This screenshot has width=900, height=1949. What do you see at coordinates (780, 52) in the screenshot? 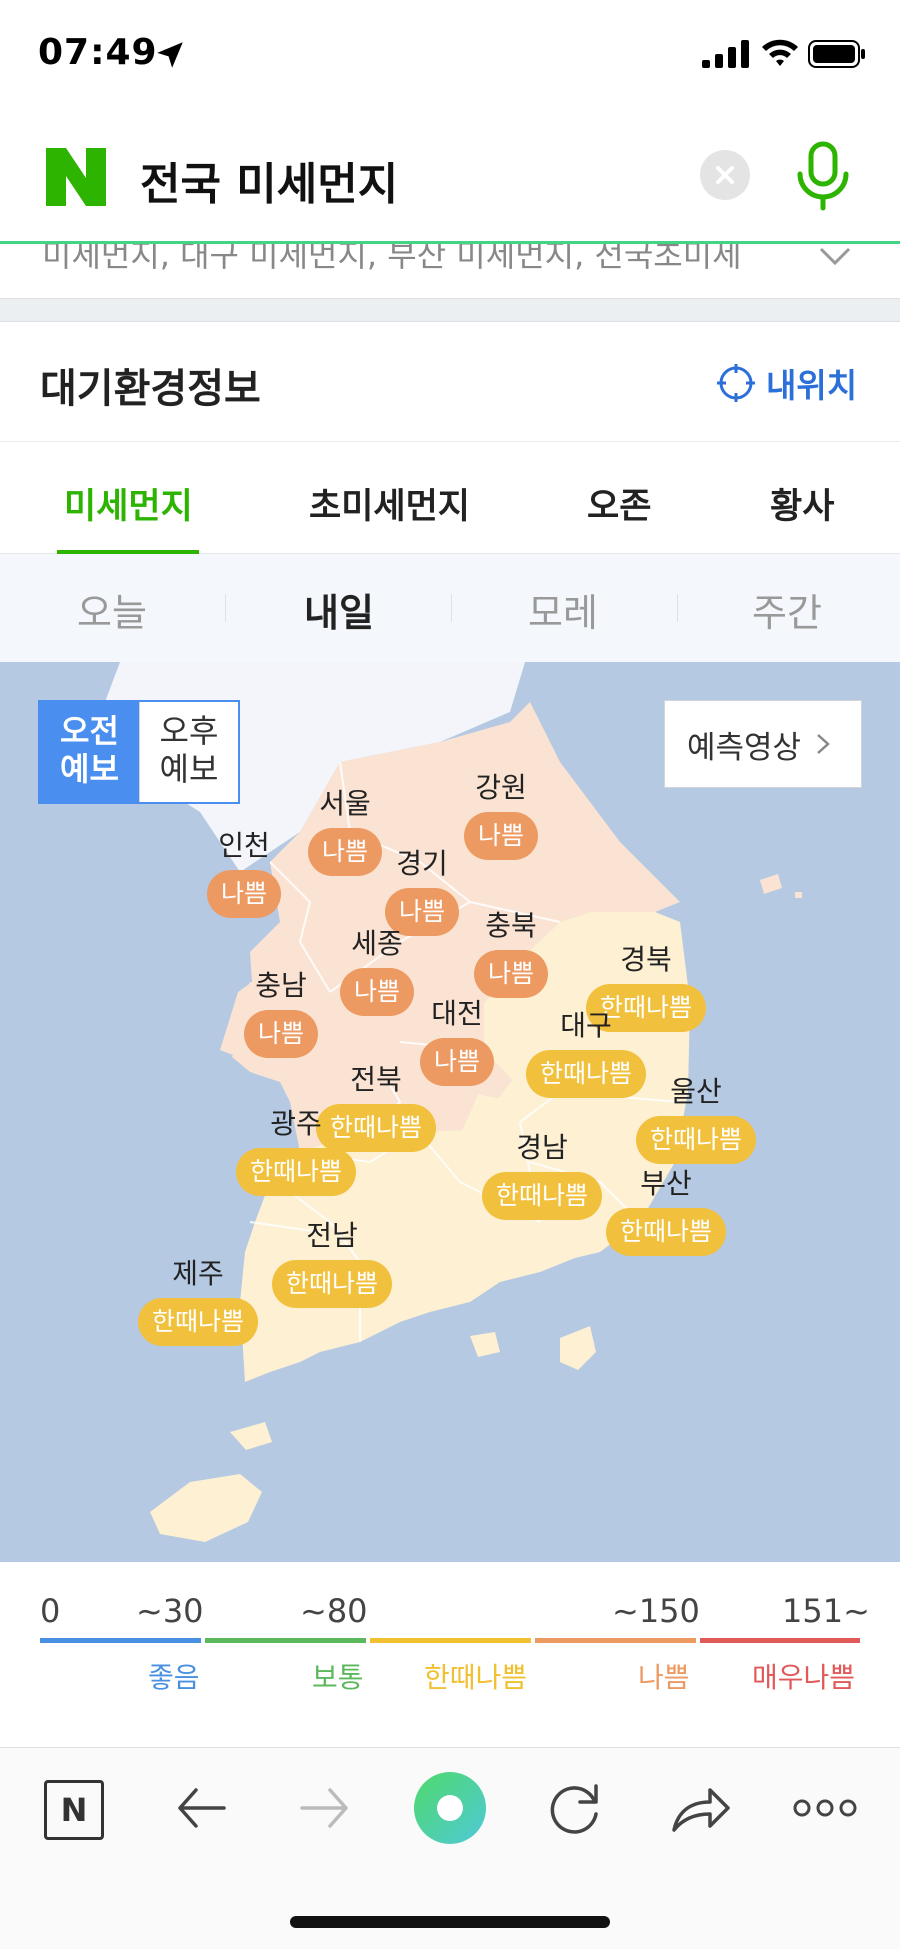
I see `wifi-icon` at bounding box center [780, 52].